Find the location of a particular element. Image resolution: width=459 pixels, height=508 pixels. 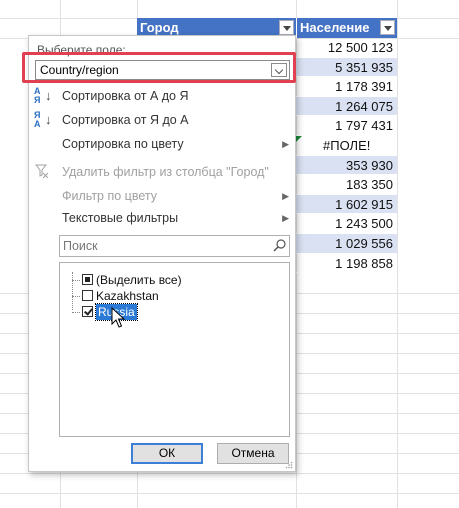

search-input: Поиск is located at coordinates (174, 246).